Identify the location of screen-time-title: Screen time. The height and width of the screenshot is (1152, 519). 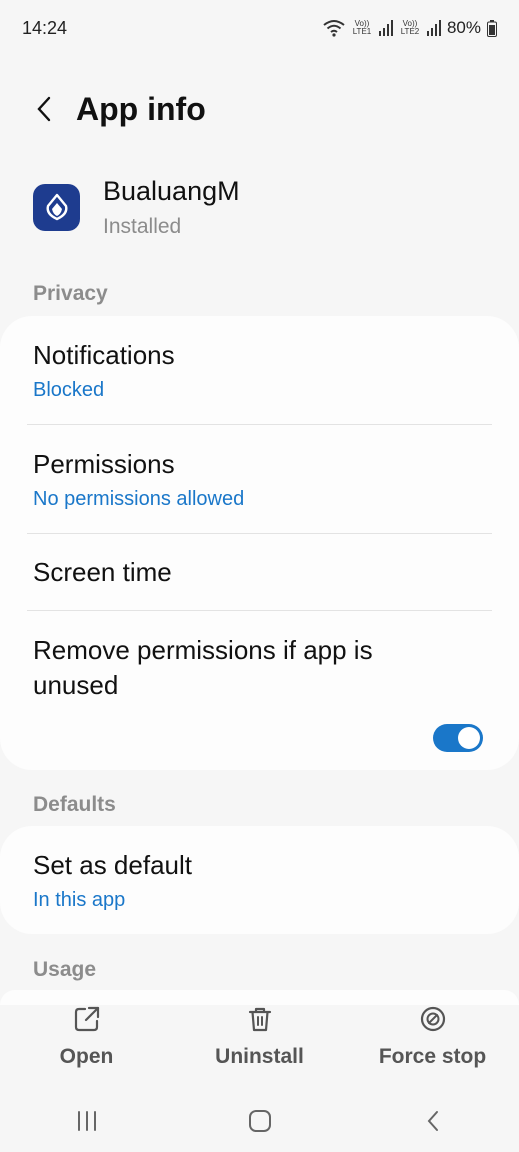
(102, 572).